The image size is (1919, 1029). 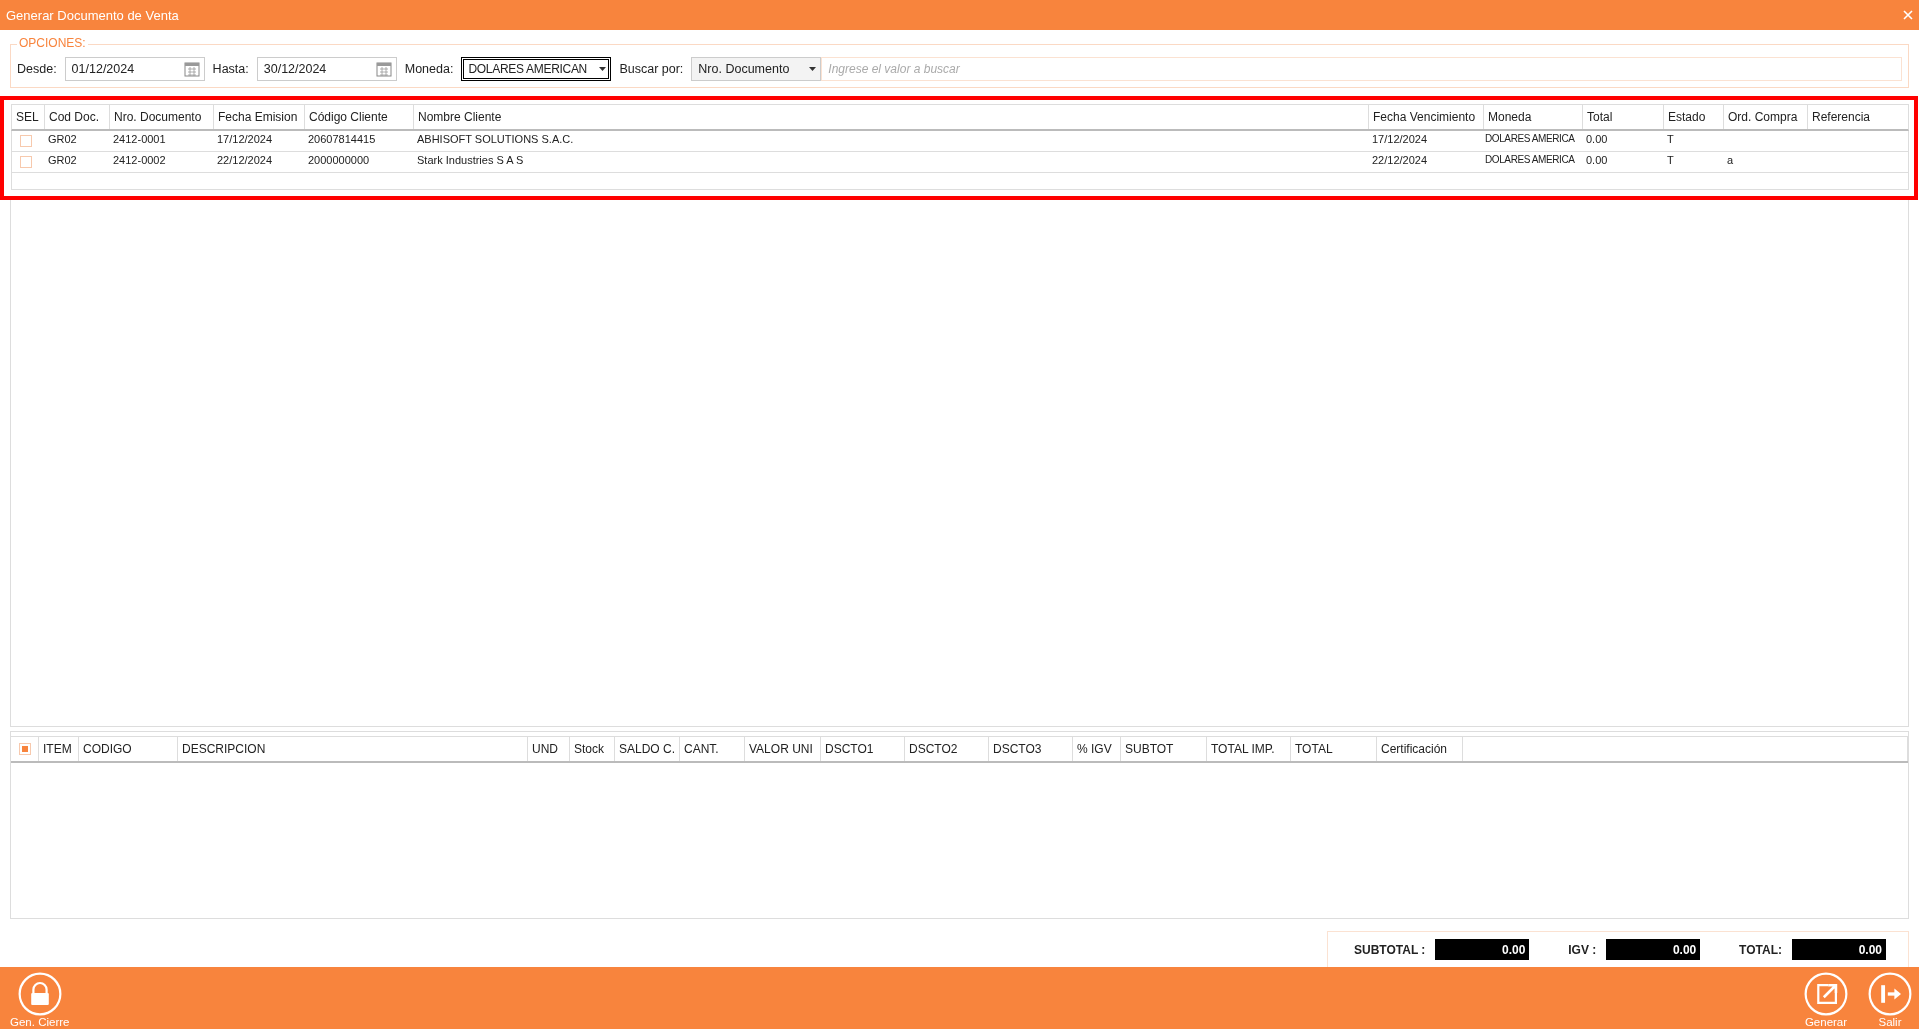 I want to click on table-cell-text: 2412-0001, so click(x=139, y=139).